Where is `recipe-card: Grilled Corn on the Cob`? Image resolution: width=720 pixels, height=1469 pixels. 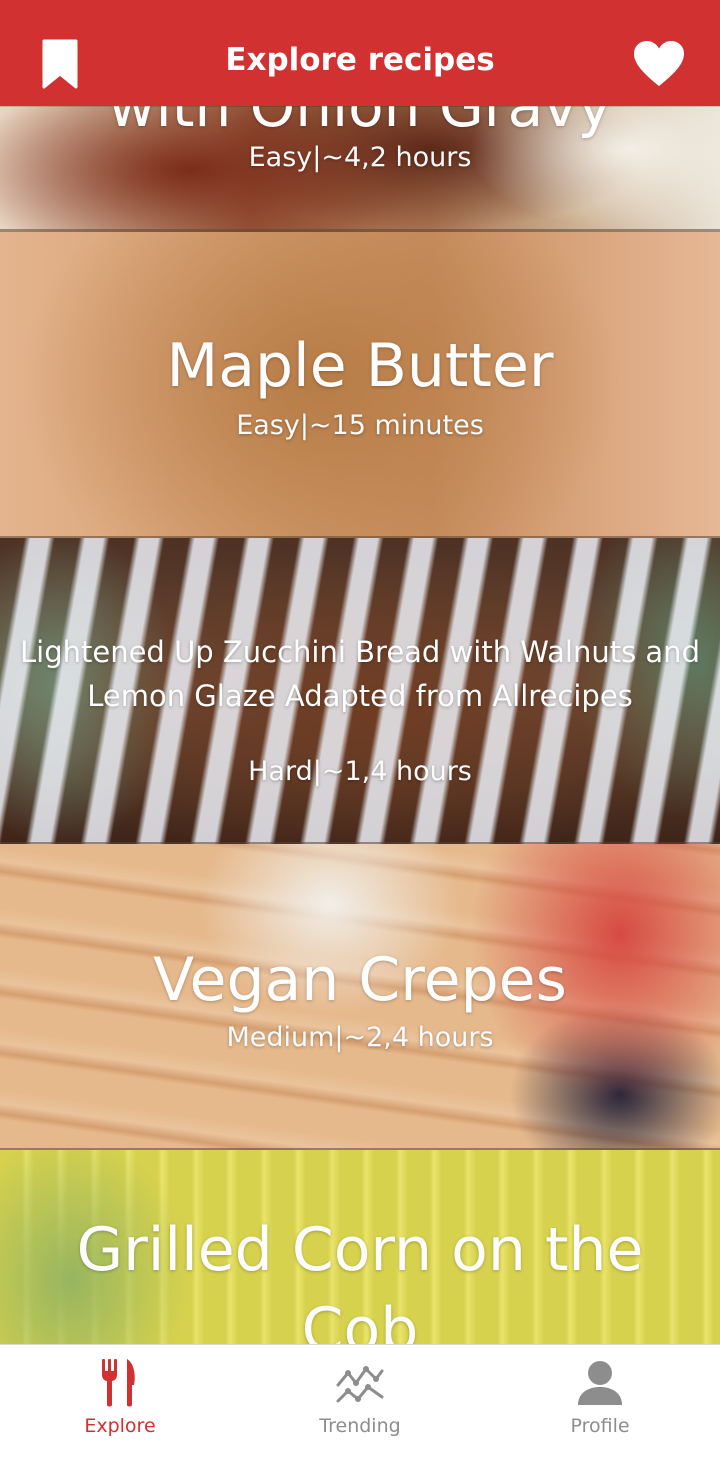 recipe-card: Grilled Corn on the Cob is located at coordinates (360, 1247).